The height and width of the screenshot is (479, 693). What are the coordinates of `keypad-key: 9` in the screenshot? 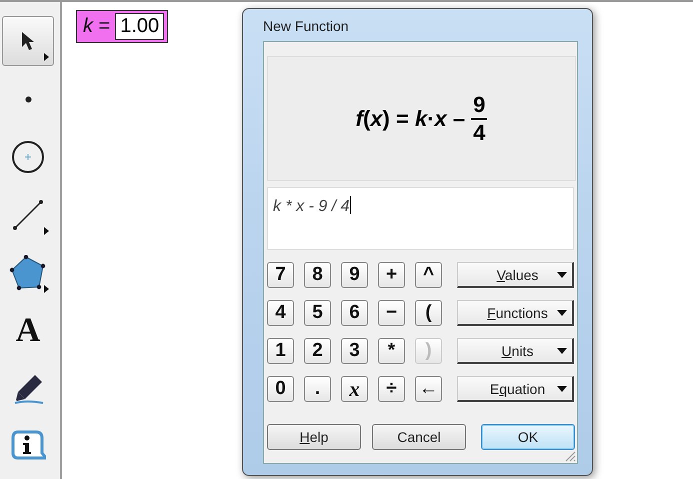 It's located at (354, 275).